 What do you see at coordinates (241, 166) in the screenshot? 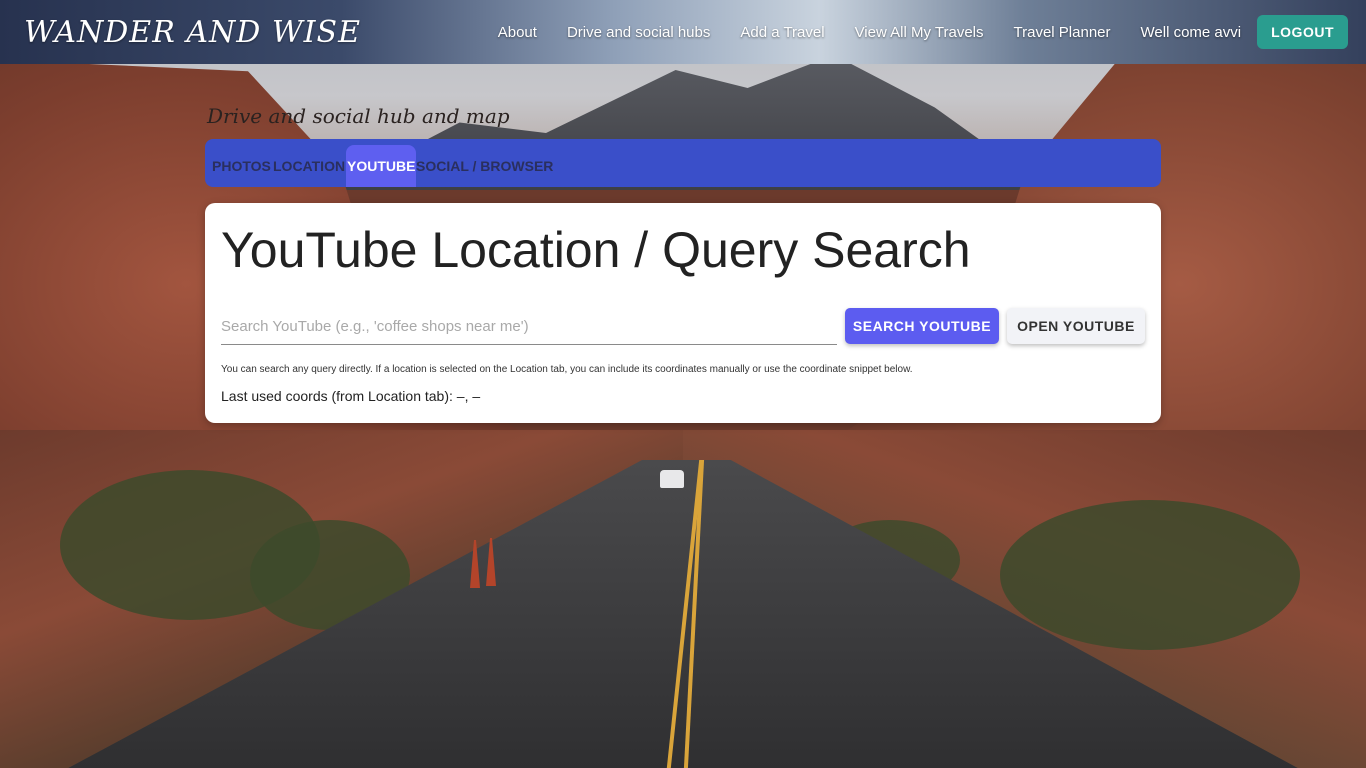
I see `tab-photos: PHOTOS` at bounding box center [241, 166].